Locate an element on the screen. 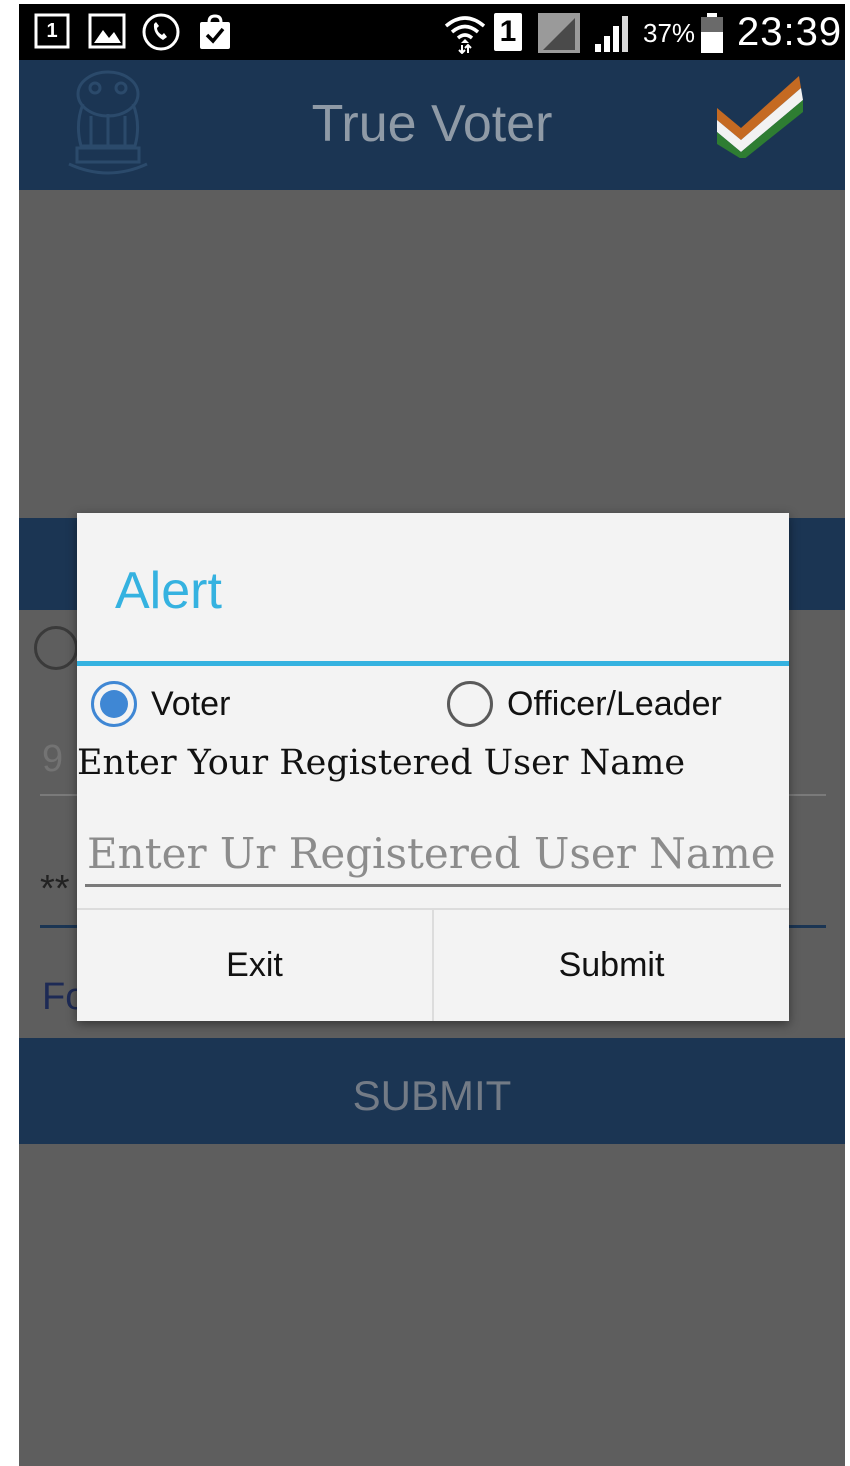 The width and height of the screenshot is (850, 1466). image-icon is located at coordinates (107, 31).